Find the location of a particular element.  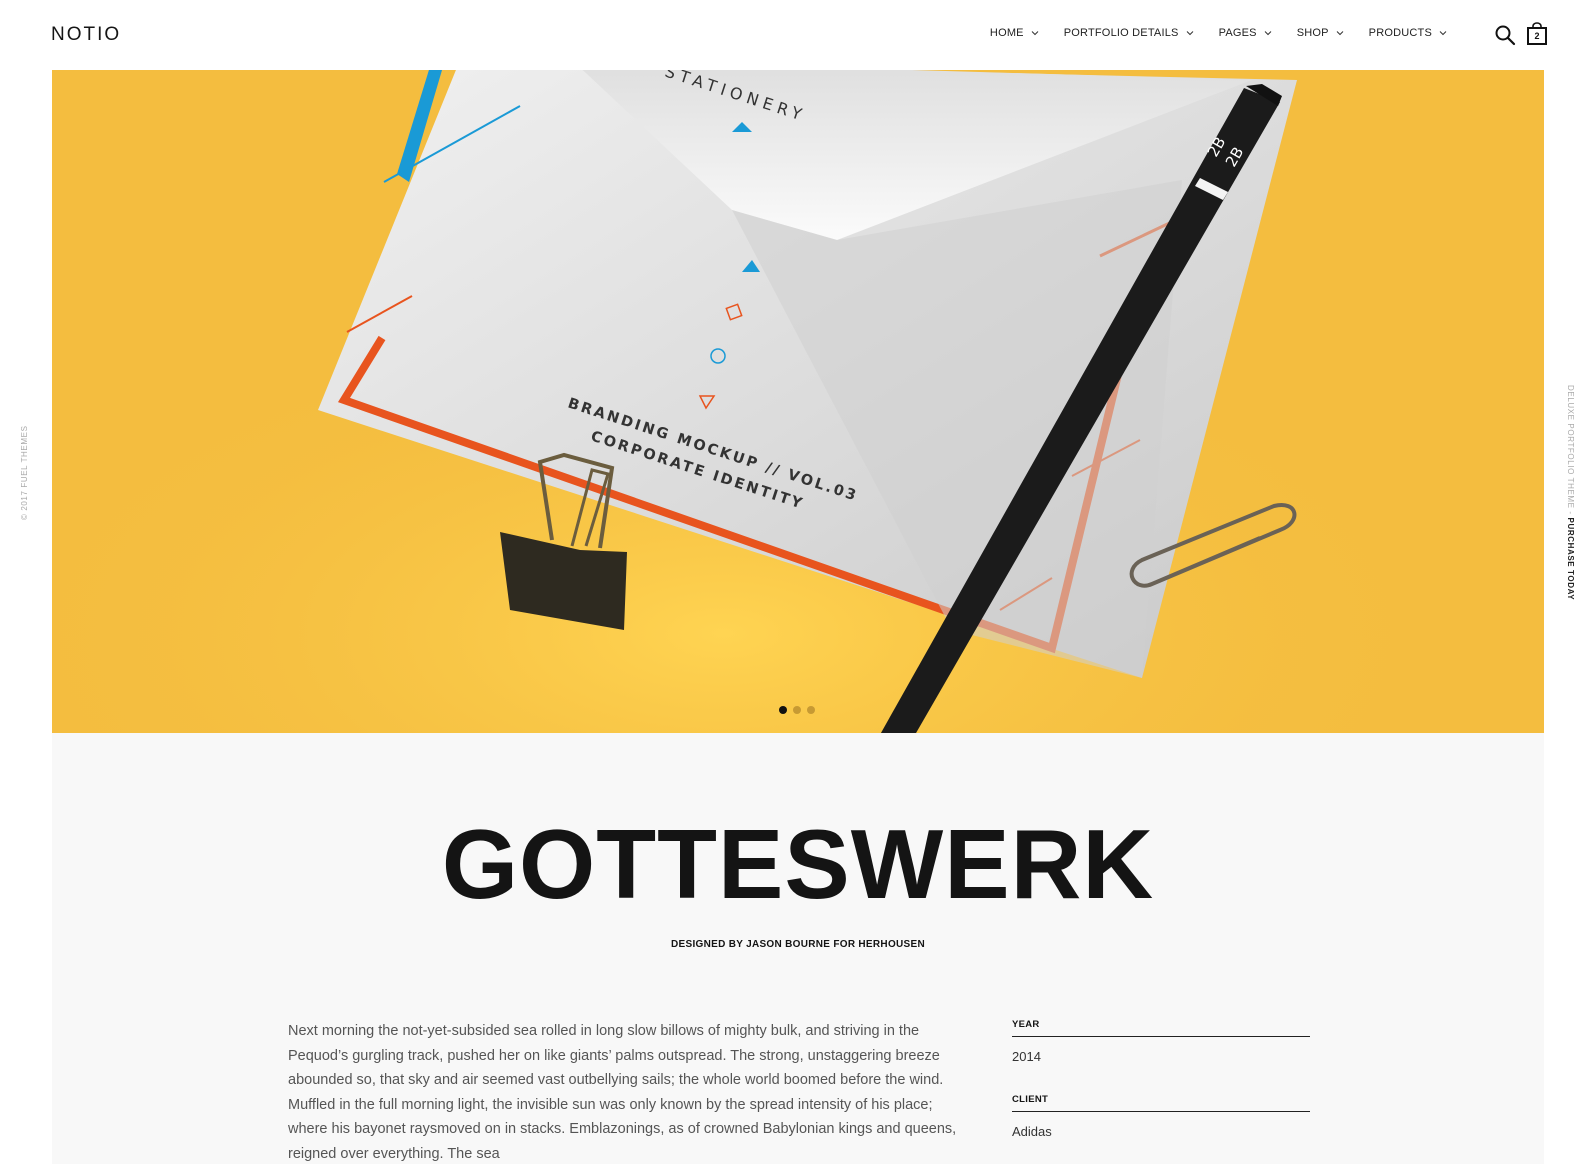

promo-vertical: DELUXE PORTFOLIO THEME - PURCHASE TODAY is located at coordinates (1570, 492).